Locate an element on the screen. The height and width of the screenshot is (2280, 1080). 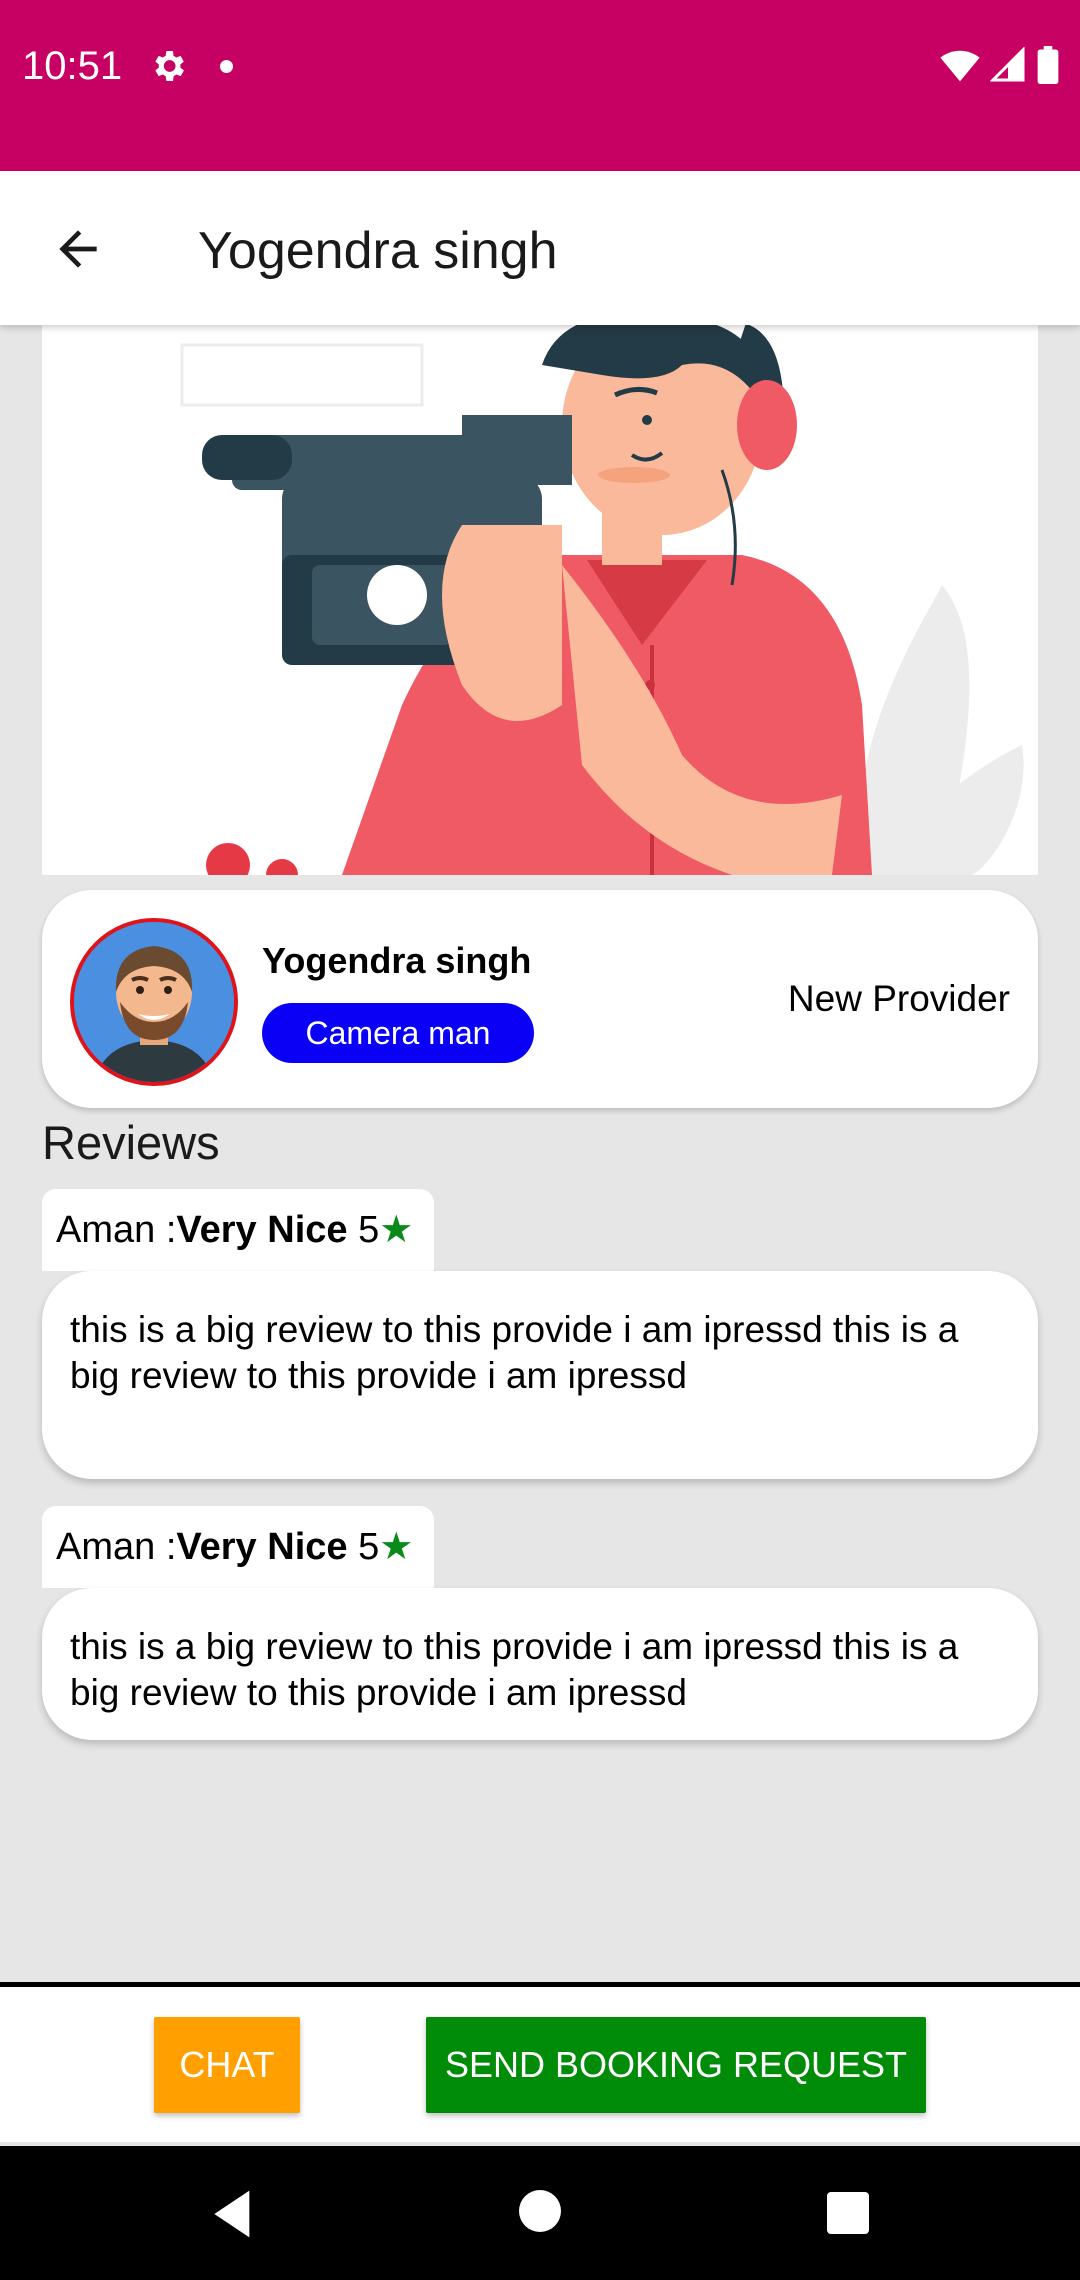
avatar-illustration is located at coordinates (154, 1002).